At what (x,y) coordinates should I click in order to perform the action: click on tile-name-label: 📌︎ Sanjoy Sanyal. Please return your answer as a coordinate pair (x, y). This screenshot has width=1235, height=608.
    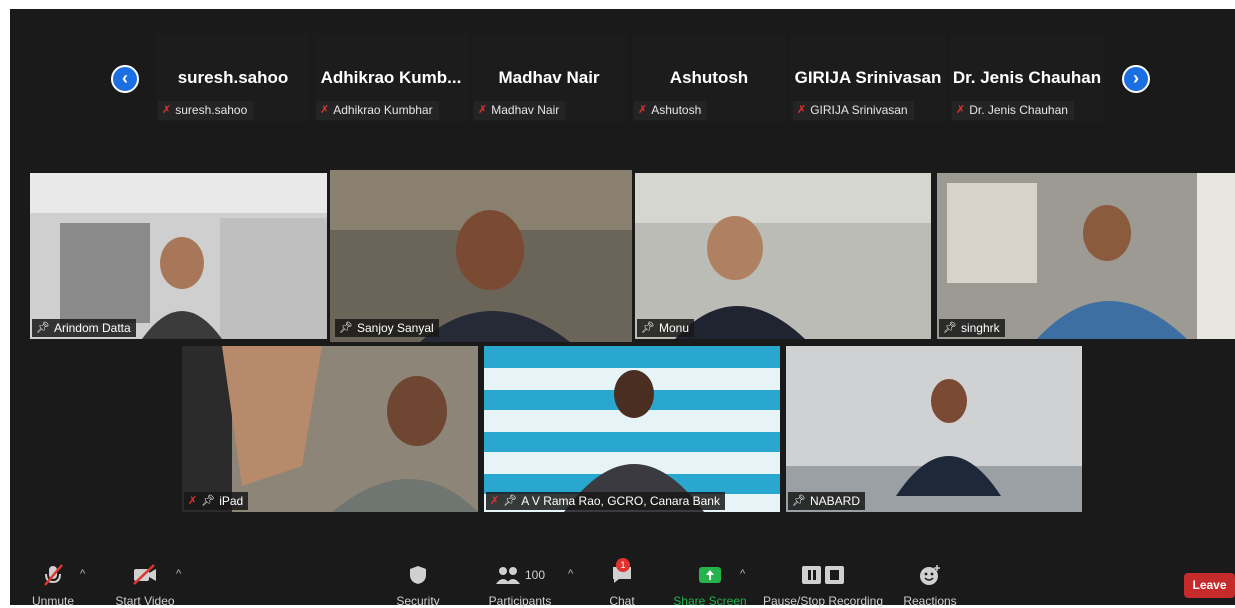
    Looking at the image, I should click on (387, 328).